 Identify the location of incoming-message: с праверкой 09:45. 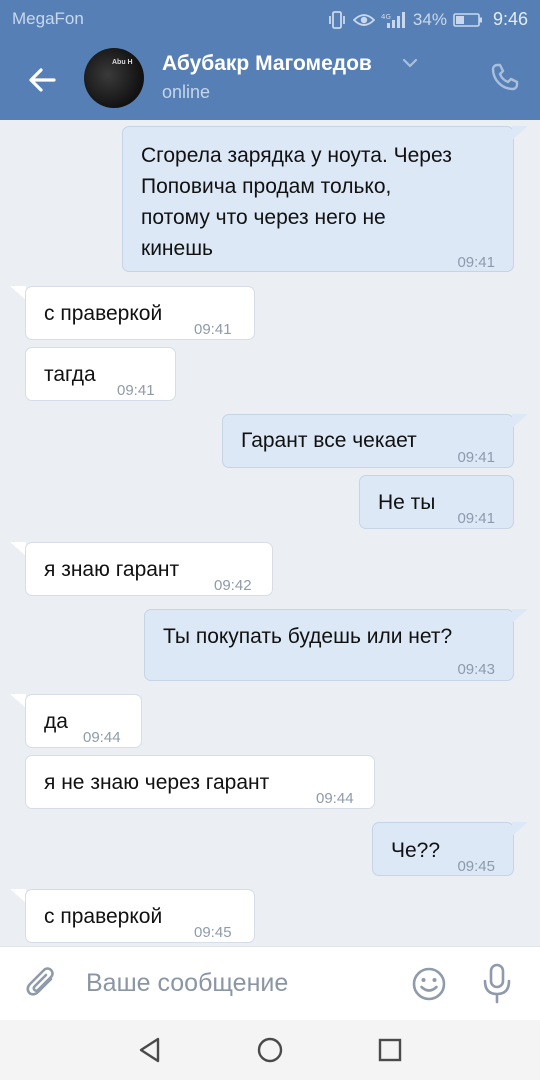
(140, 916).